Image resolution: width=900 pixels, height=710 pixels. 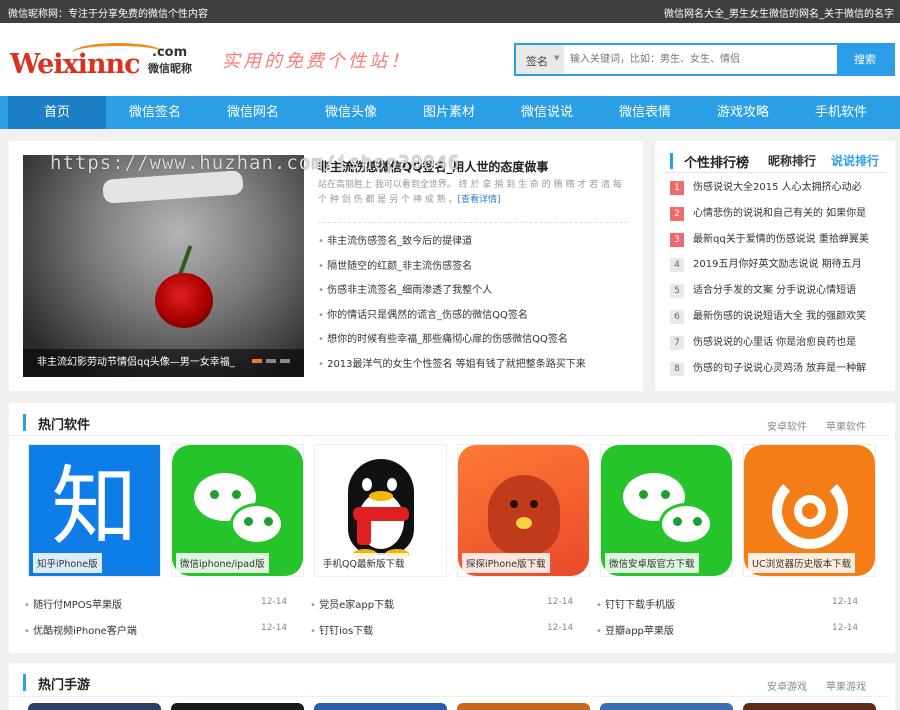 I want to click on rank-number: 4, so click(x=677, y=265).